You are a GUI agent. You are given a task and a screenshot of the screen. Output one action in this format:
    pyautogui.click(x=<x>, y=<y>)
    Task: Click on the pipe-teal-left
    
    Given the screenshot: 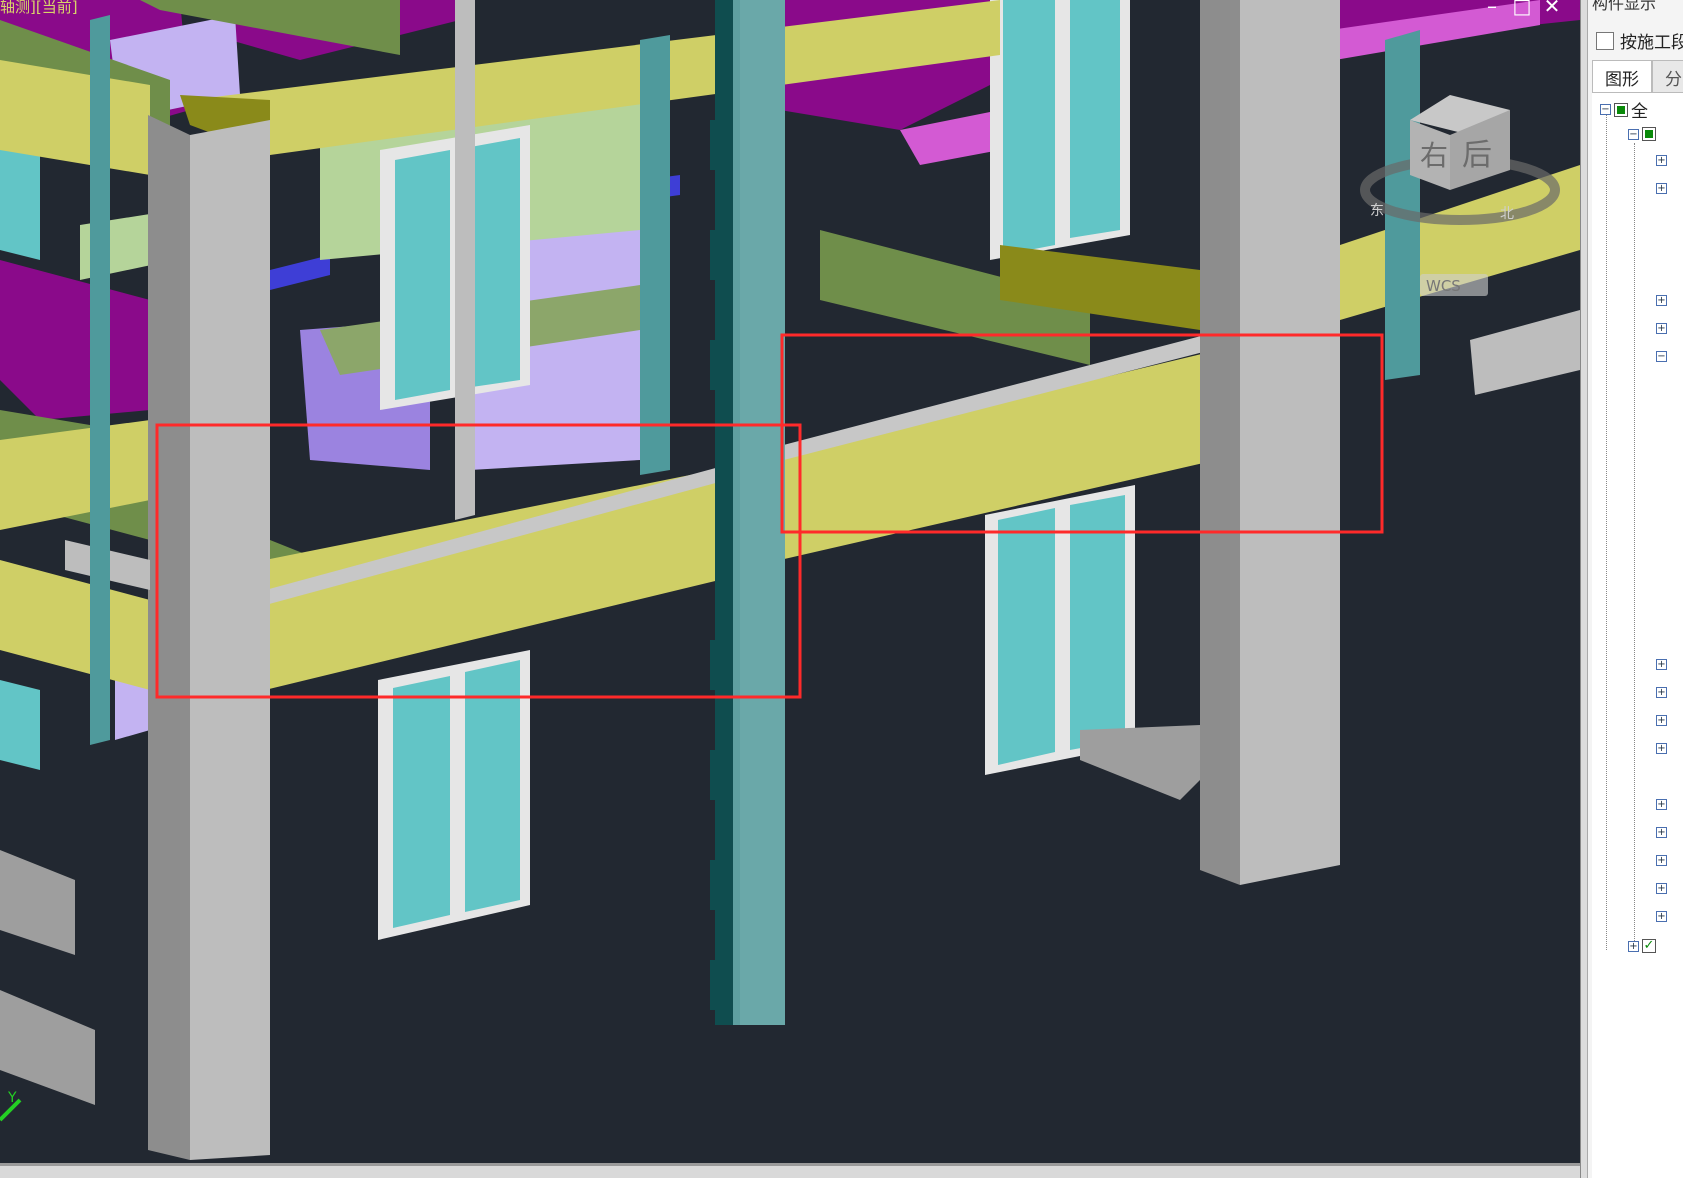 What is the action you would take?
    pyautogui.click(x=100, y=380)
    